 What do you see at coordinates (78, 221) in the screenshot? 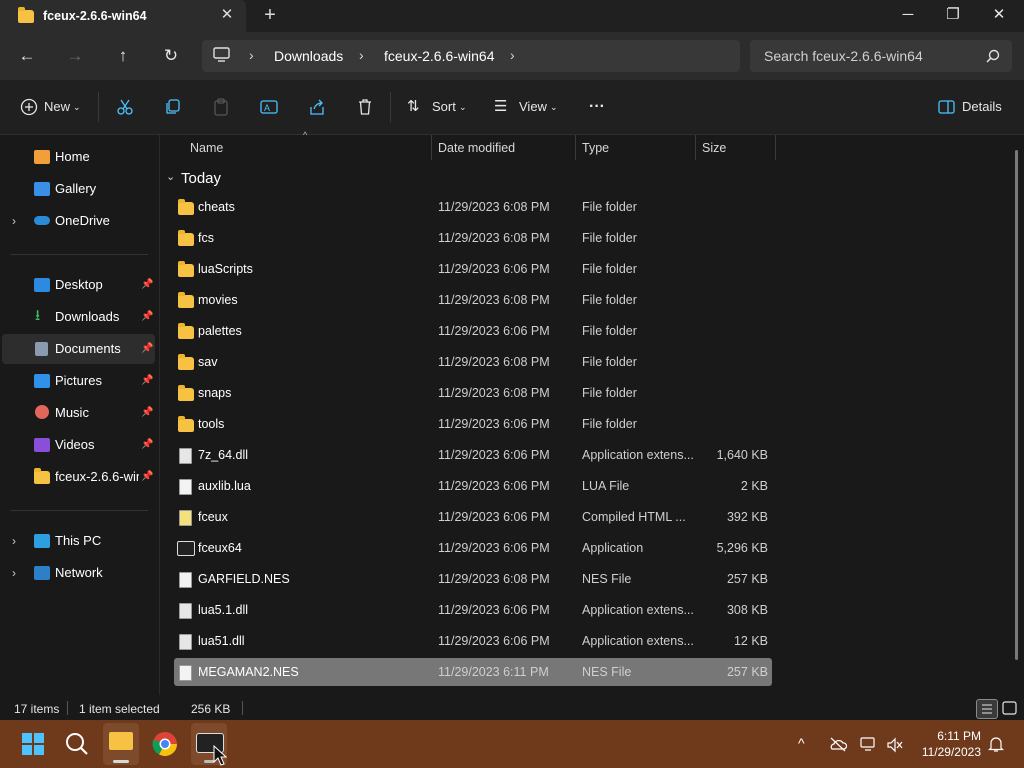
I see `nav-item-onedrive: › OneDrive` at bounding box center [78, 221].